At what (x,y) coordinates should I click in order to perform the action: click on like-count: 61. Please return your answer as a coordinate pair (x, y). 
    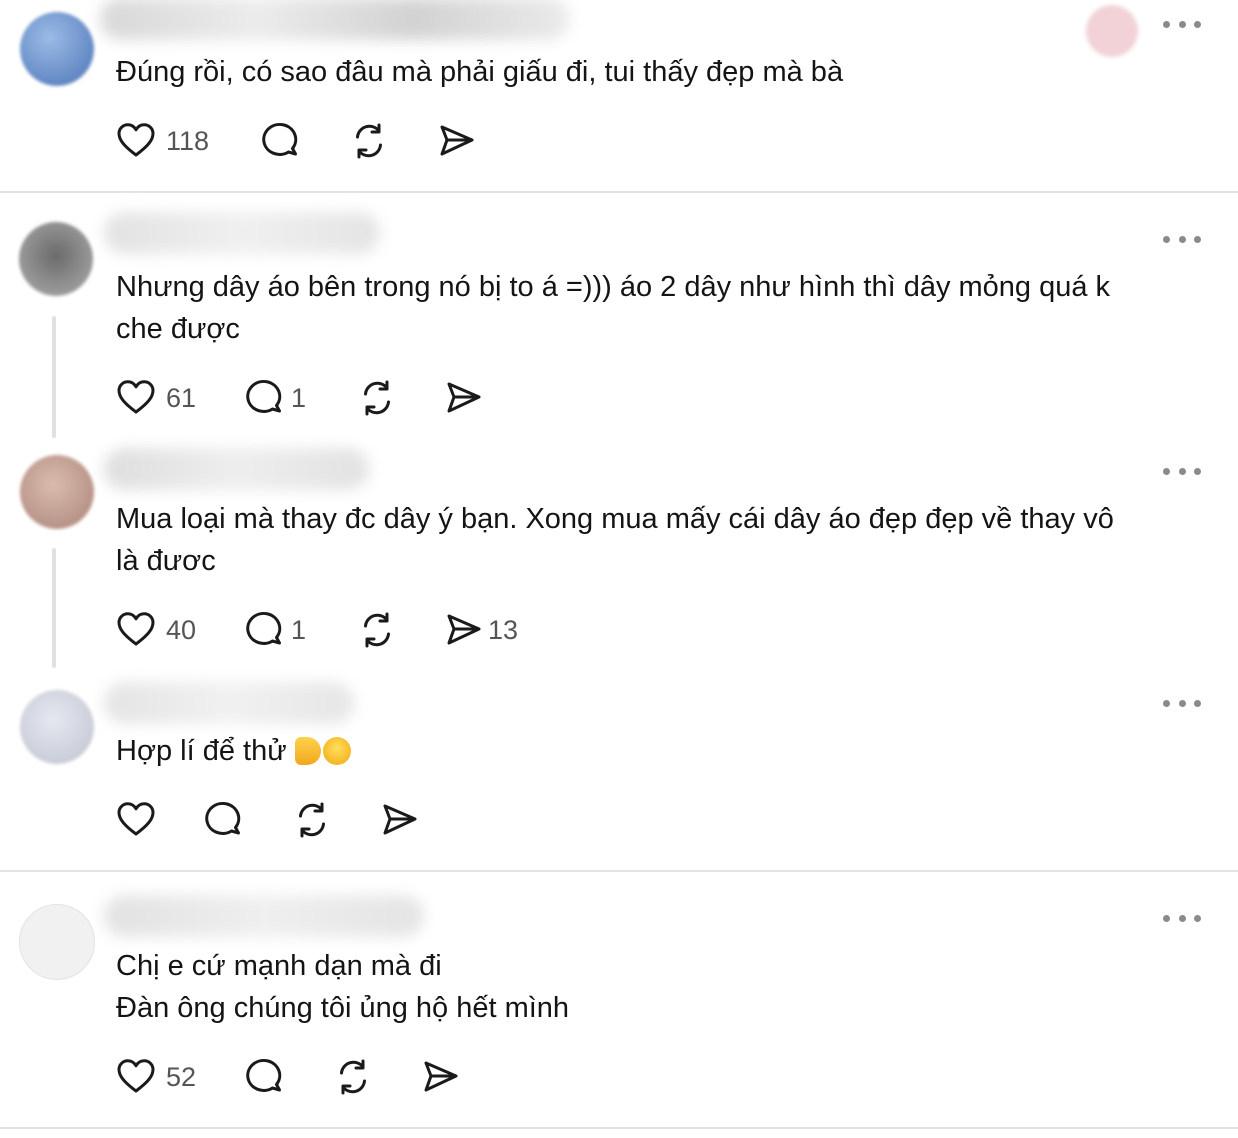
    Looking at the image, I should click on (181, 398).